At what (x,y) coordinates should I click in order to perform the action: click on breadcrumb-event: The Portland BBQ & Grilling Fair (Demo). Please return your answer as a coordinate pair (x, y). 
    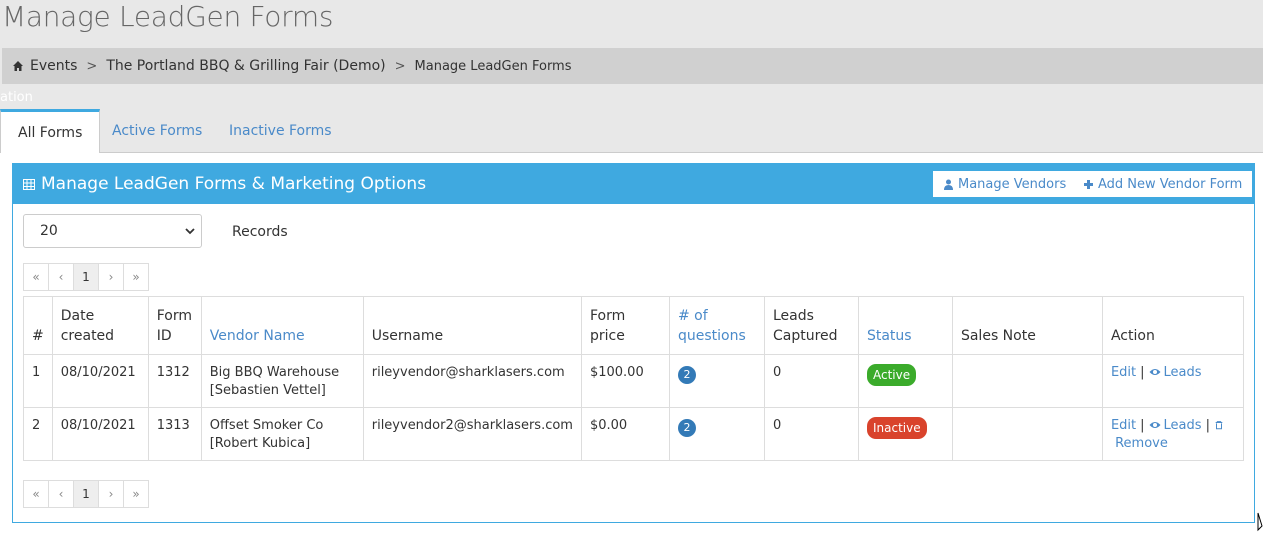
    Looking at the image, I should click on (245, 66).